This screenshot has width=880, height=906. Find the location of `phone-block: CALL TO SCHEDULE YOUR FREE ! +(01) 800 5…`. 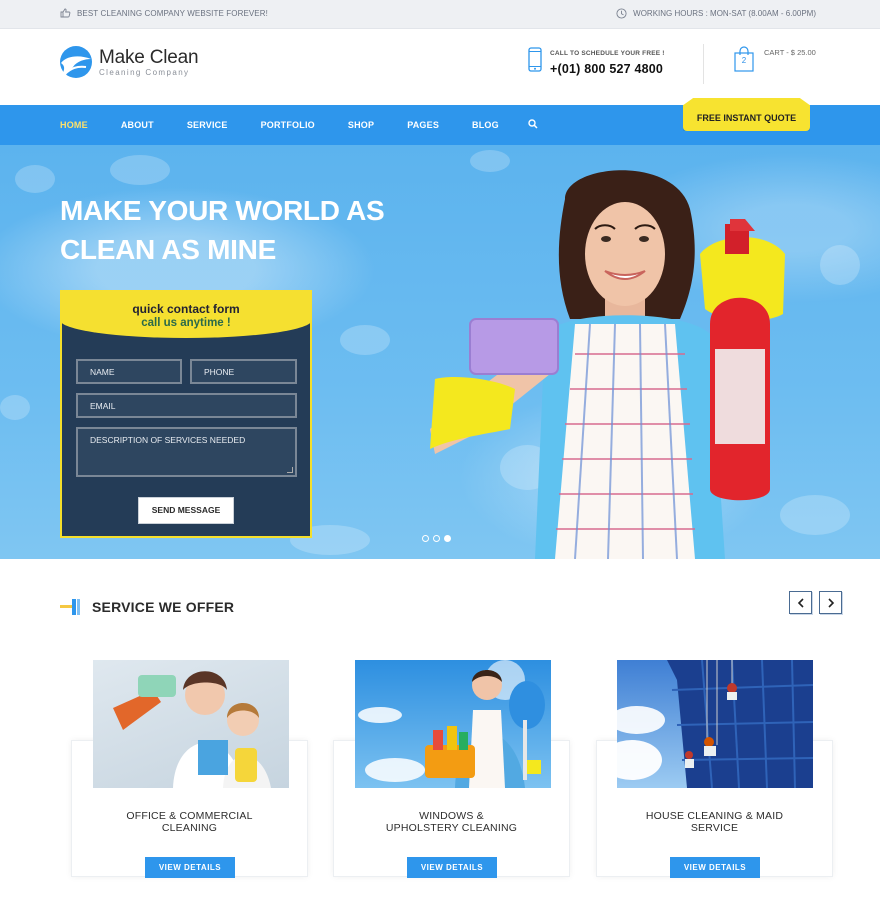

phone-block: CALL TO SCHEDULE YOUR FREE ! +(01) 800 5… is located at coordinates (596, 61).